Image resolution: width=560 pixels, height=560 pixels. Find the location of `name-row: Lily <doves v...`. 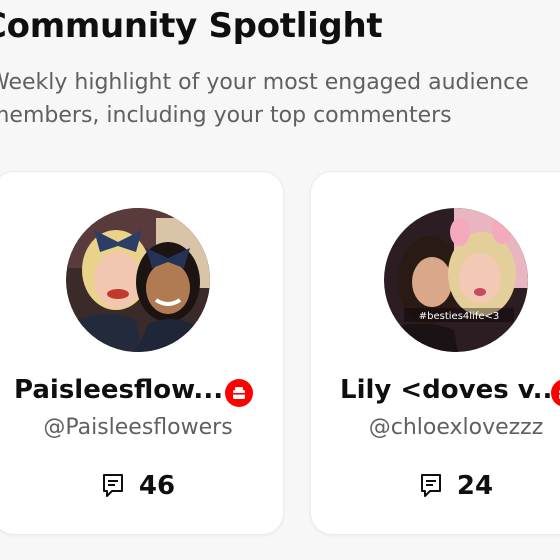

name-row: Lily <doves v... is located at coordinates (435, 395).